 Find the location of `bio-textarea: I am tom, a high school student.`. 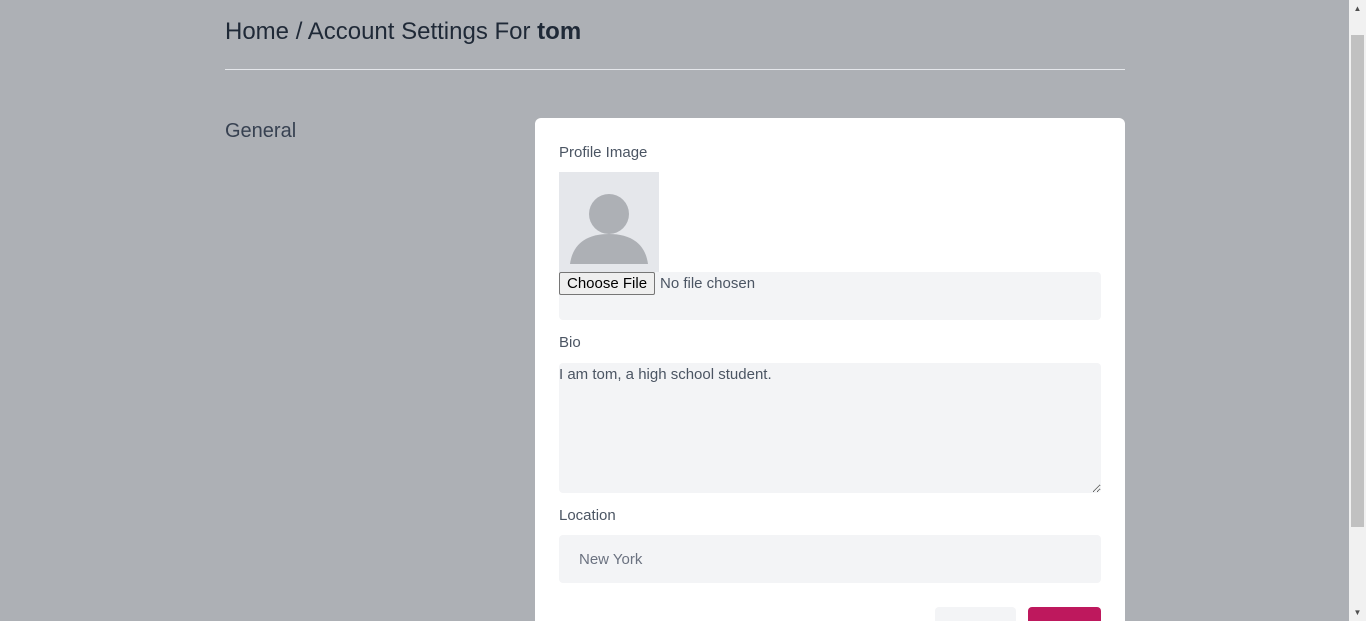

bio-textarea: I am tom, a high school student. is located at coordinates (830, 428).